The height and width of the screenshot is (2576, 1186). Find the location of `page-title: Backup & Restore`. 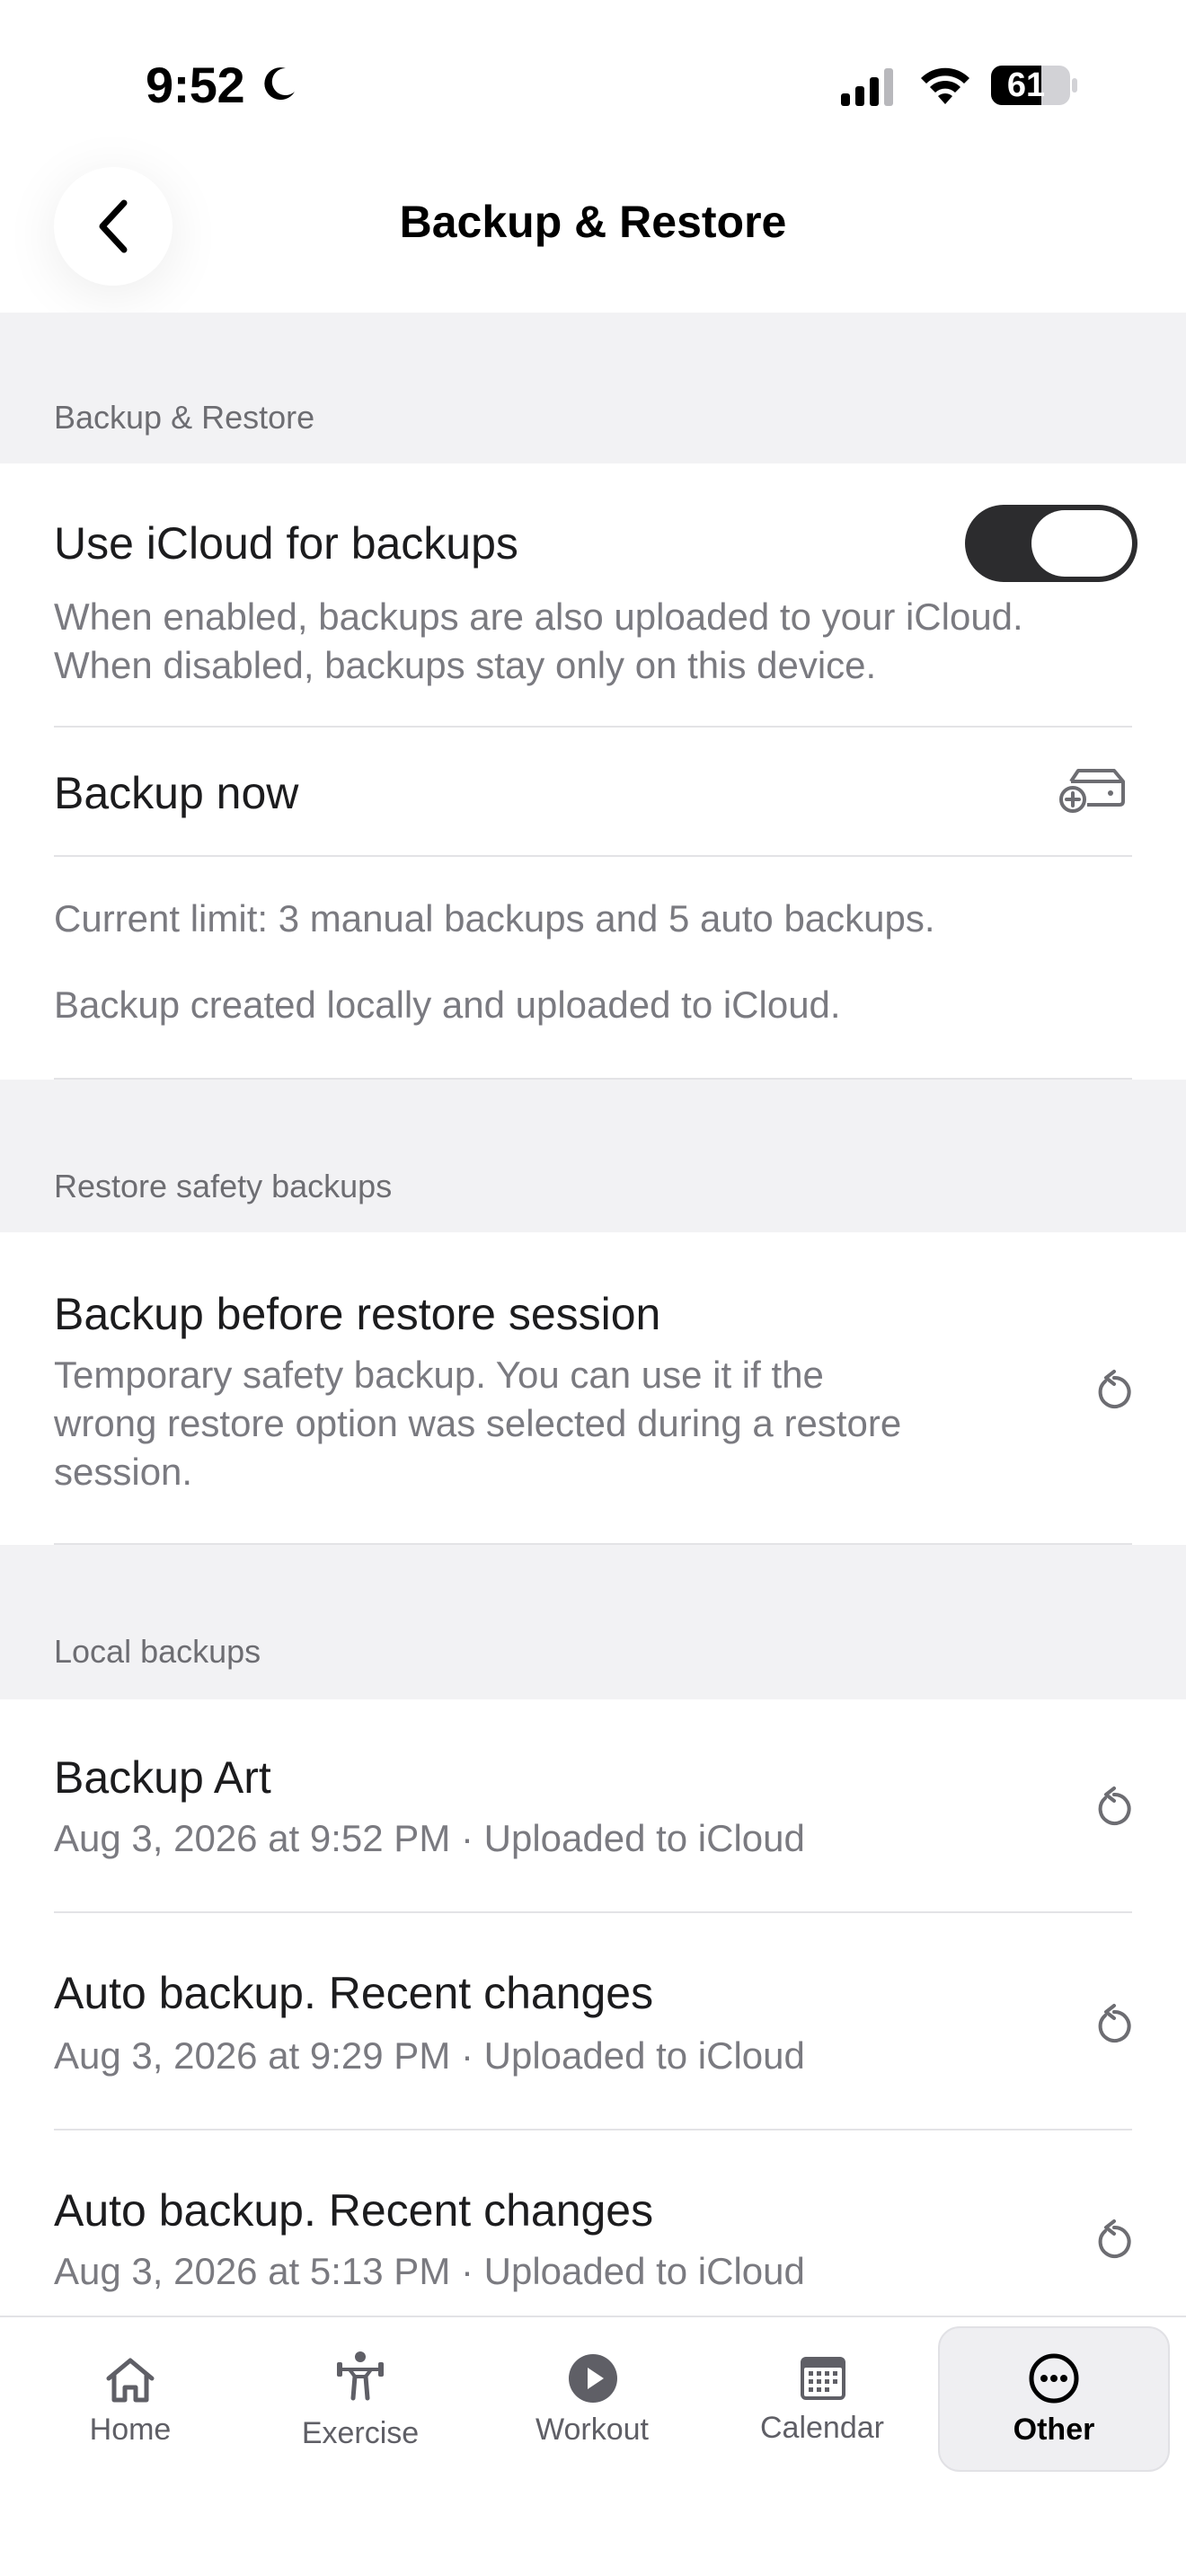

page-title: Backup & Restore is located at coordinates (593, 222).